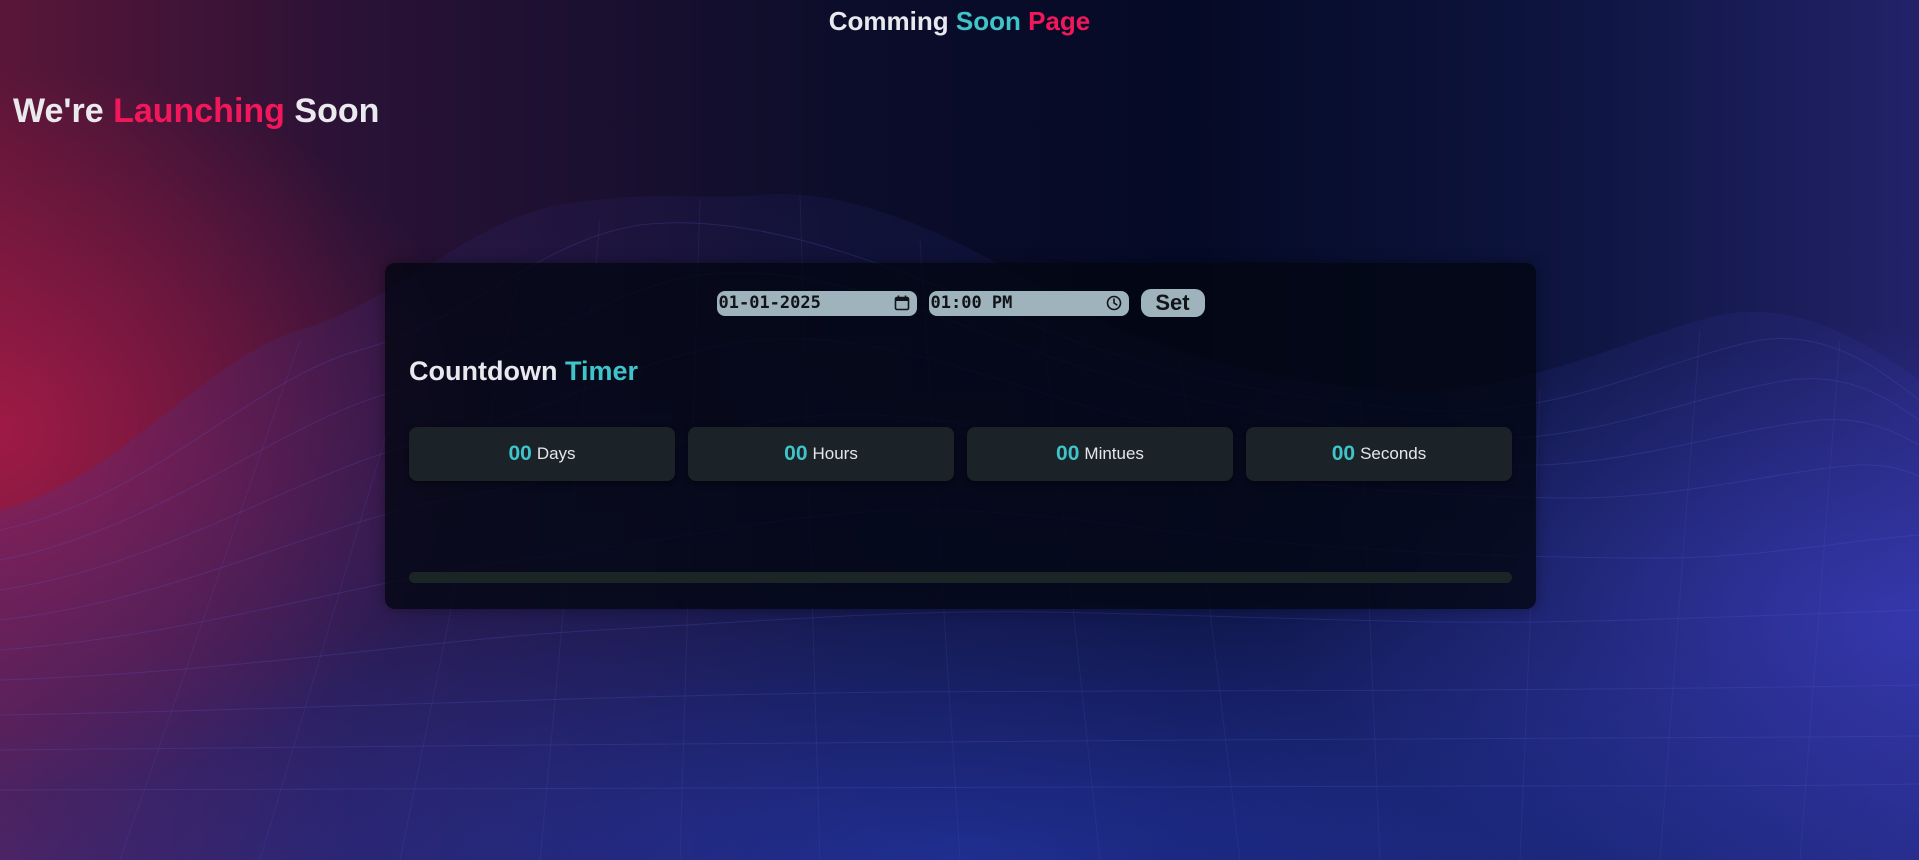  I want to click on days-box: 00 Days, so click(542, 454).